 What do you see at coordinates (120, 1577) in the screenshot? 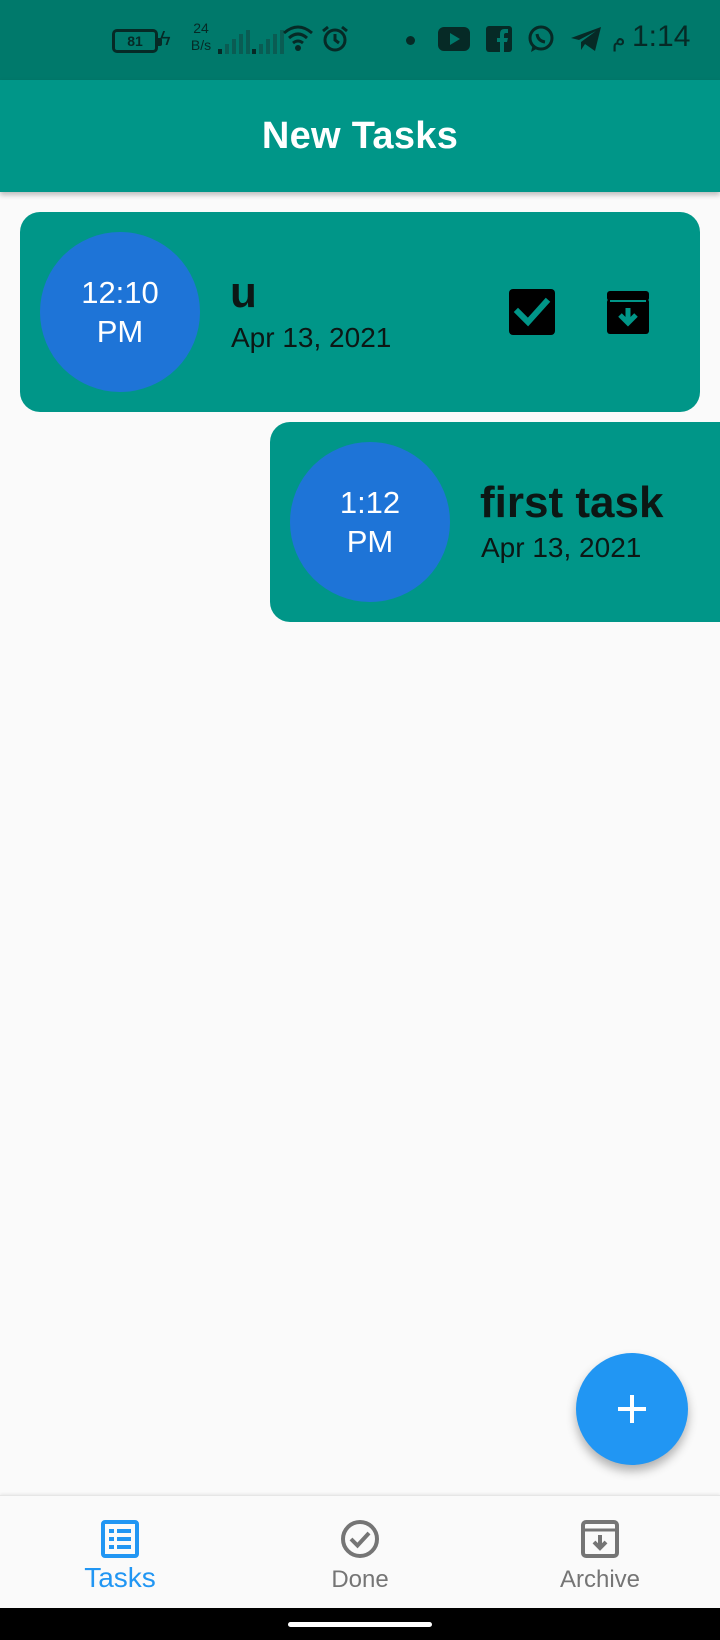
I see `nav-tab-label: Tasks` at bounding box center [120, 1577].